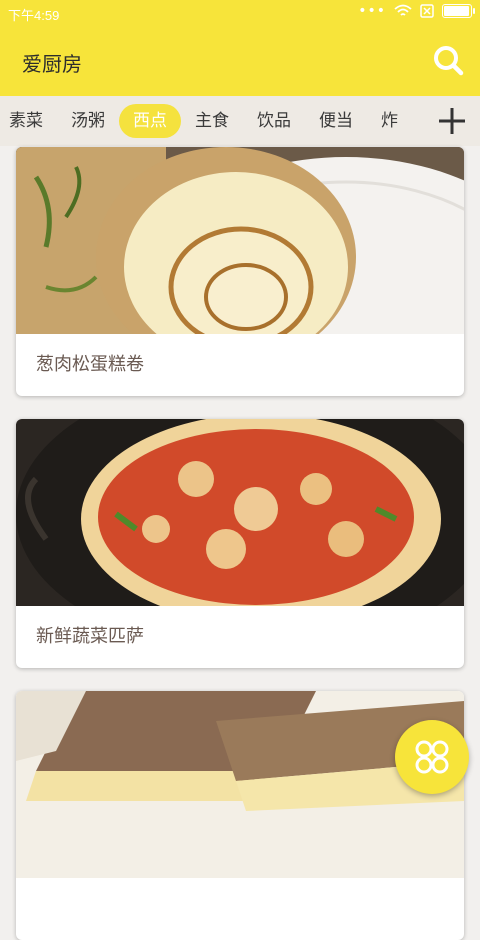  Describe the element at coordinates (403, 10) in the screenshot. I see `wifi-icon` at that location.